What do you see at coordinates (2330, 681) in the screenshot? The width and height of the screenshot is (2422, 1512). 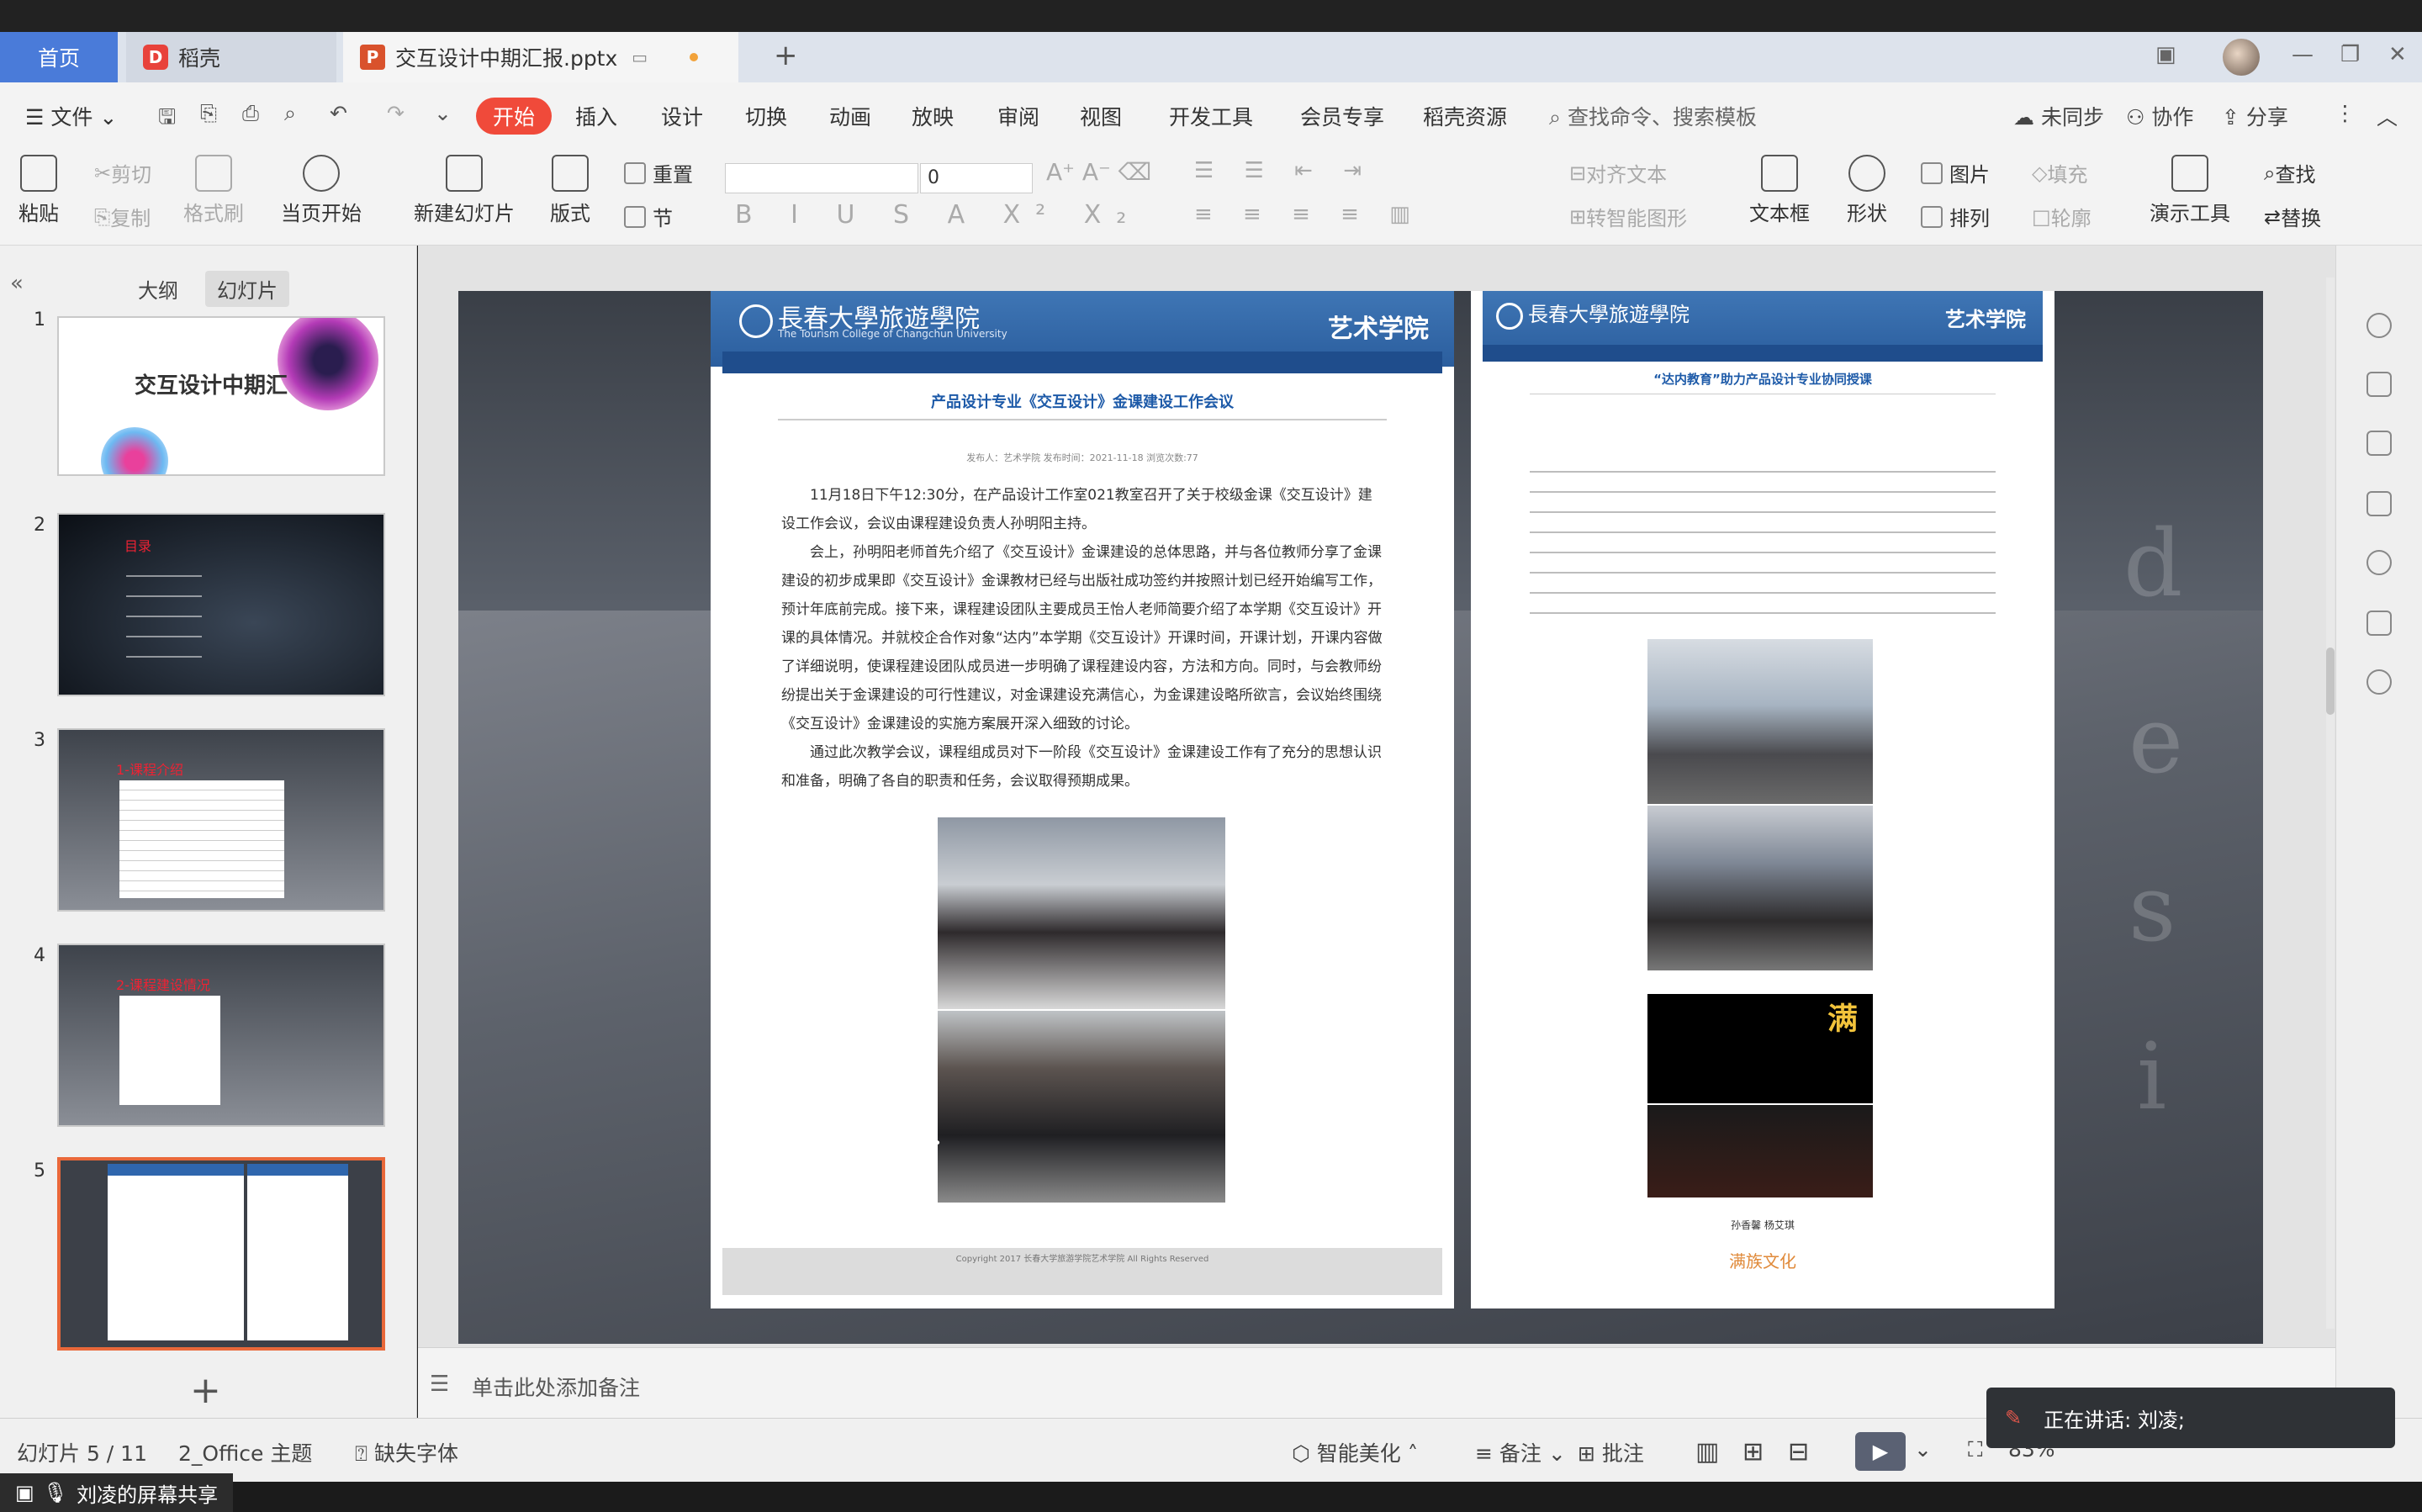 I see `scrollbar-thumb` at bounding box center [2330, 681].